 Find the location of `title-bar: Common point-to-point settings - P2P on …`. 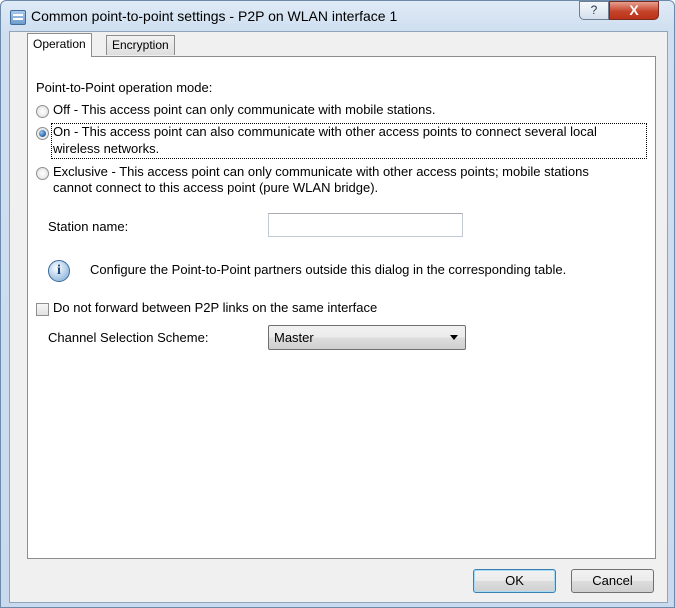

title-bar: Common point-to-point settings - P2P on … is located at coordinates (337, 16).